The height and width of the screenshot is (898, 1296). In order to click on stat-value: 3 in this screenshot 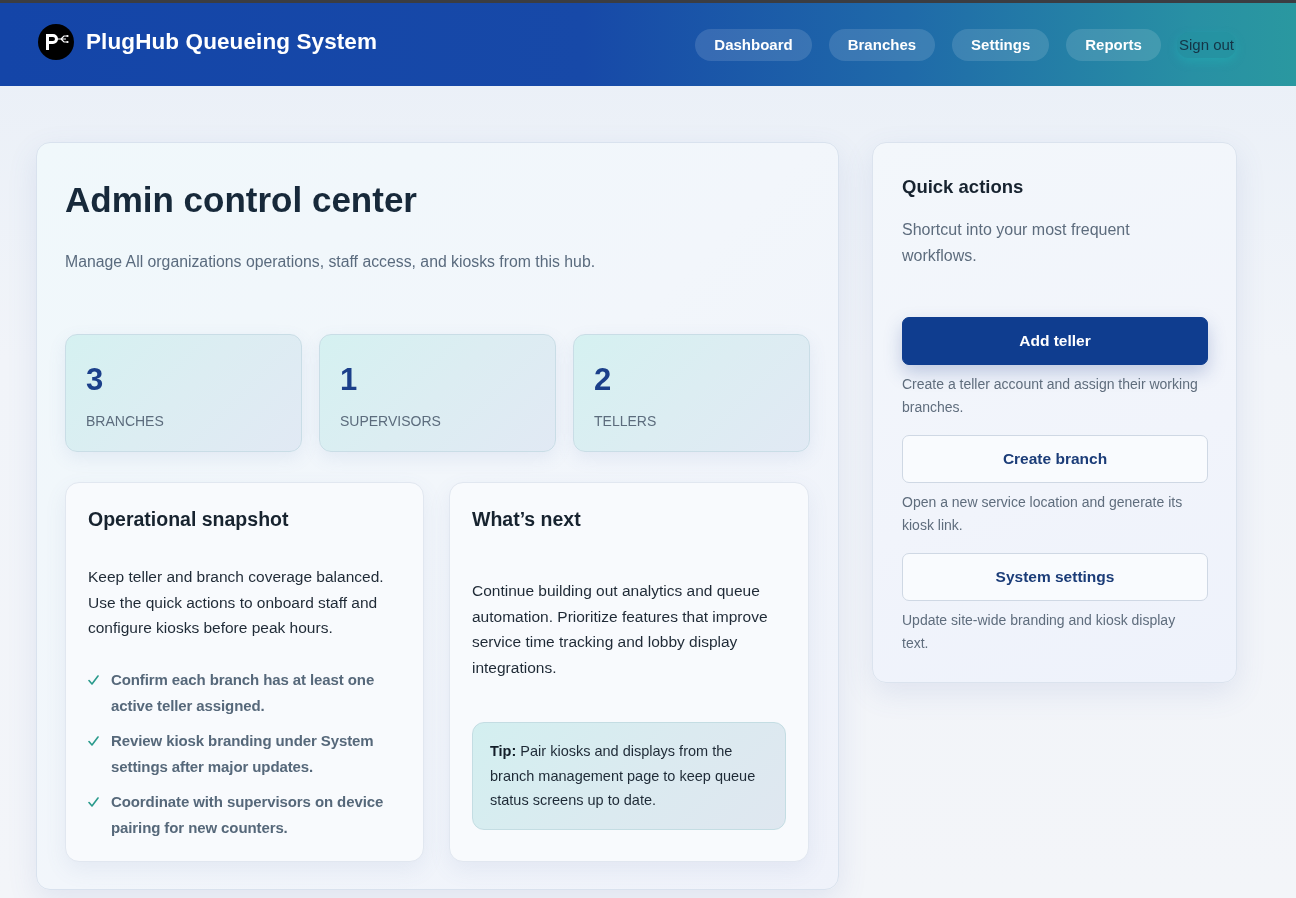, I will do `click(95, 380)`.